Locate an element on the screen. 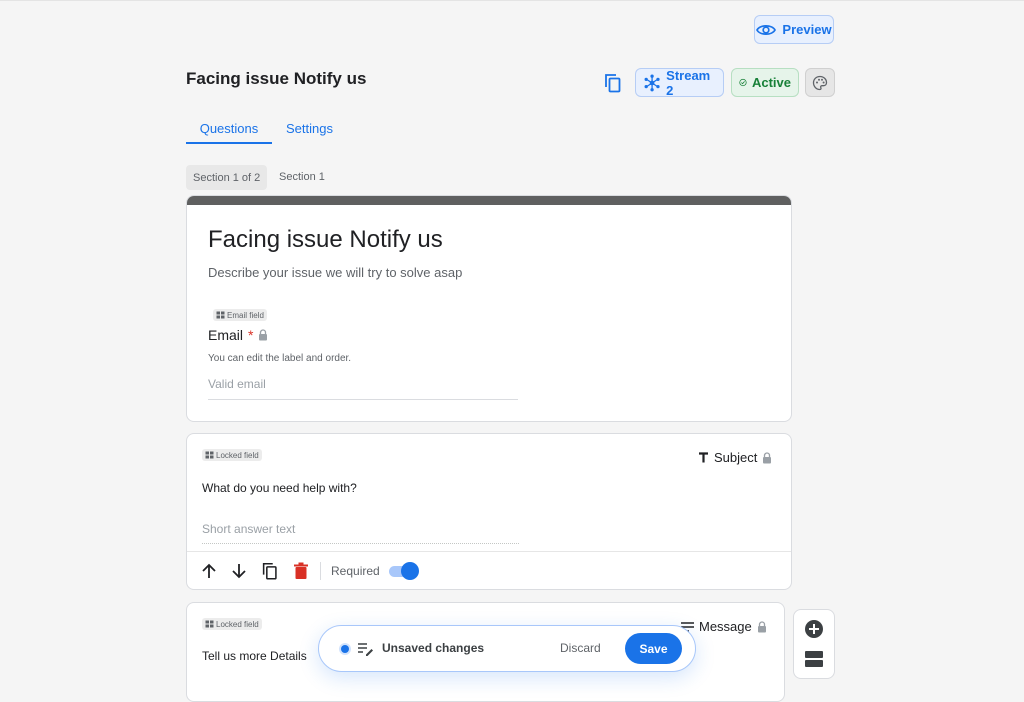 This screenshot has height=702, width=1024. palette-icon is located at coordinates (820, 82).